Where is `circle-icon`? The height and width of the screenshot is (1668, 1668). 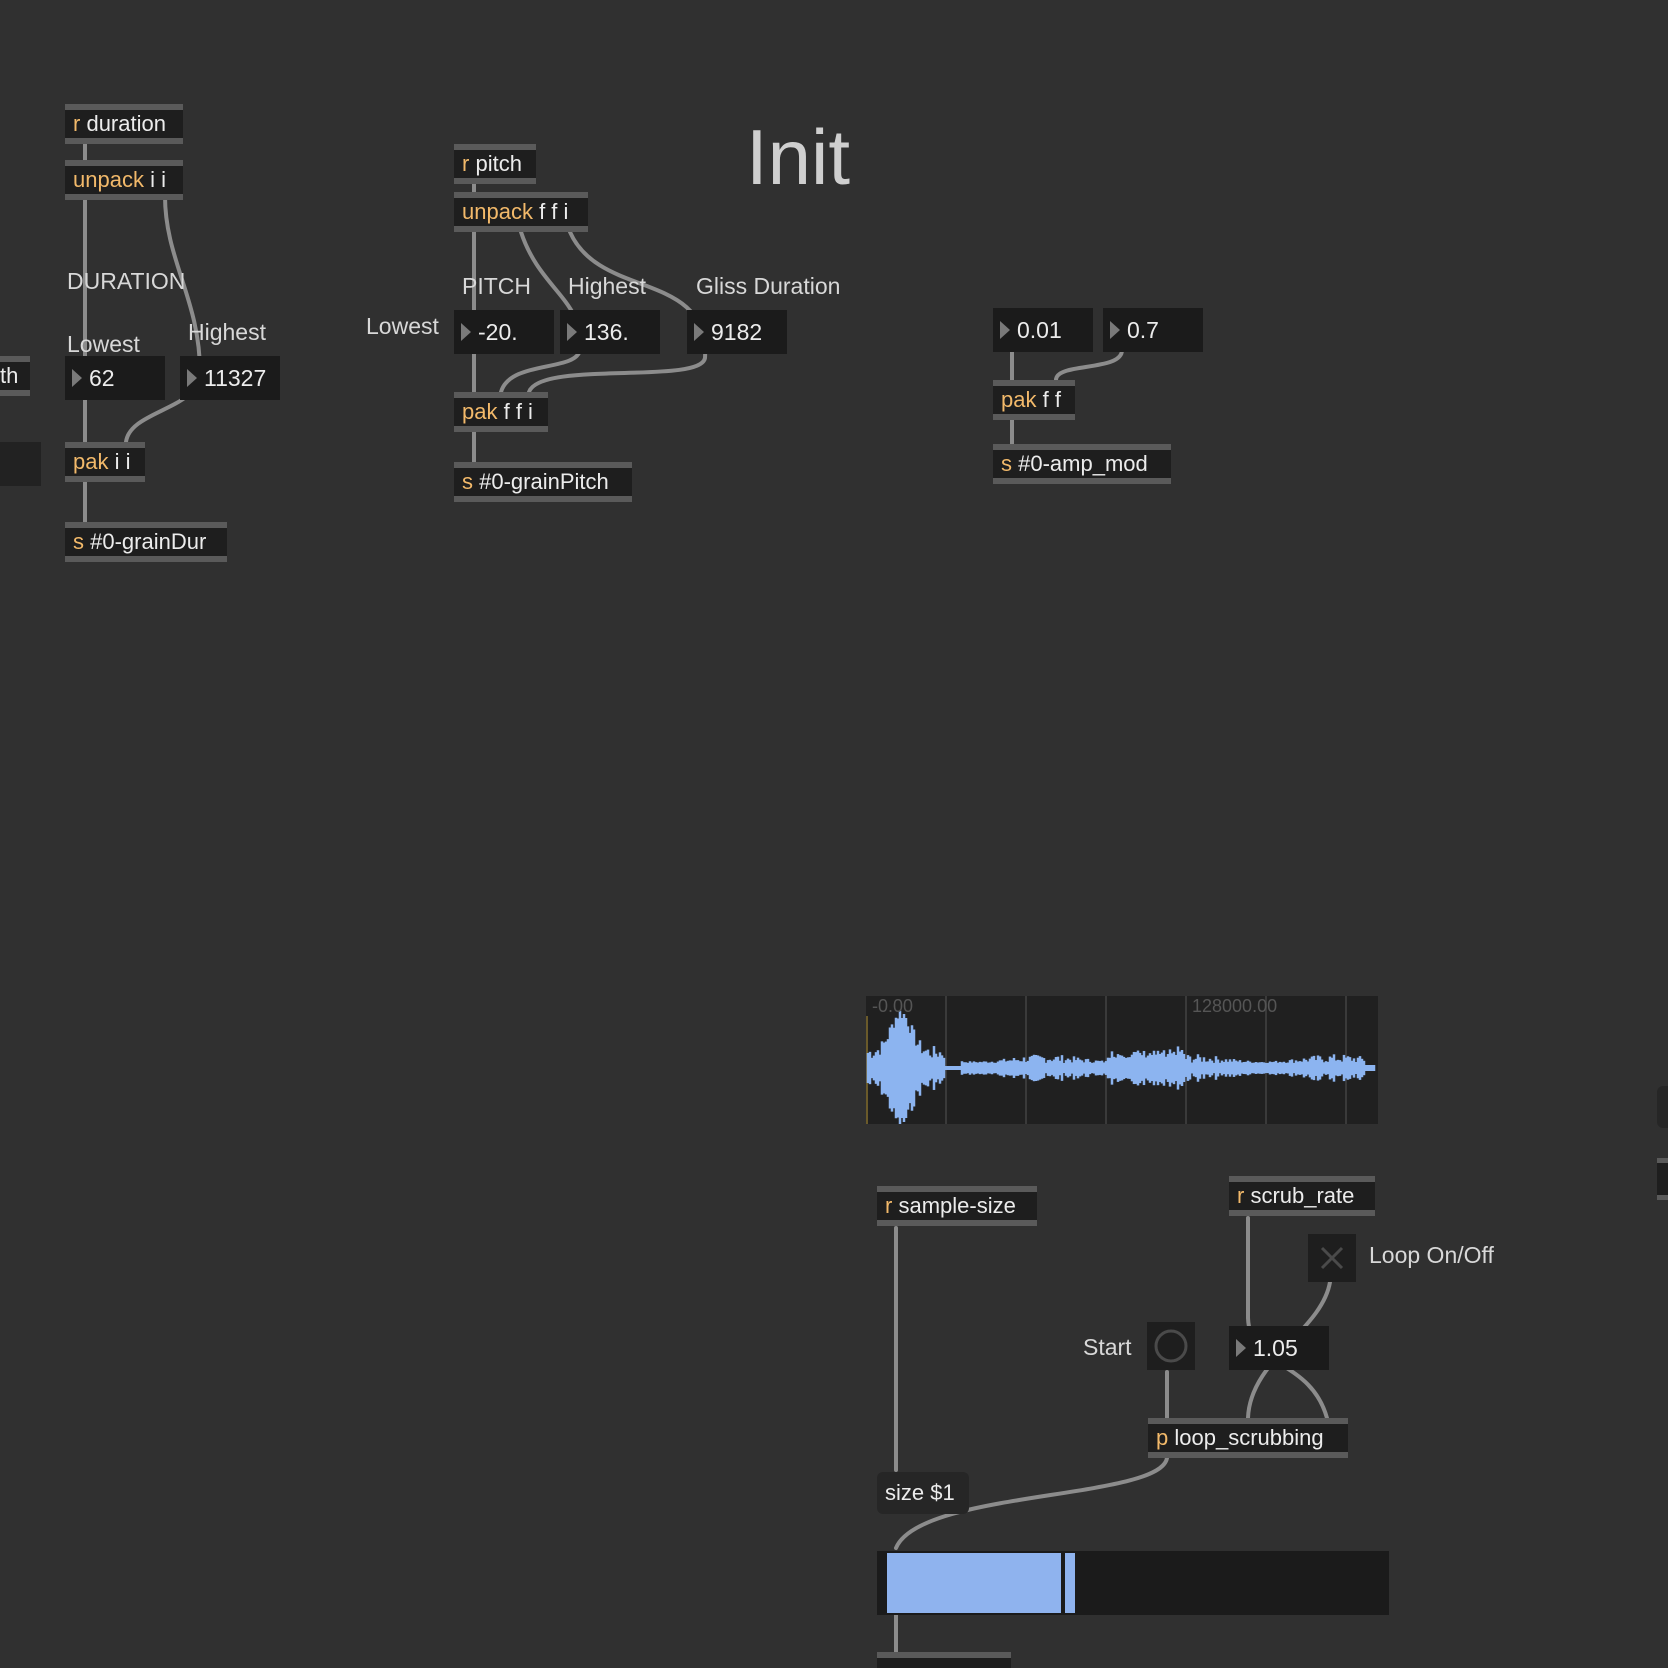
circle-icon is located at coordinates (1171, 1346).